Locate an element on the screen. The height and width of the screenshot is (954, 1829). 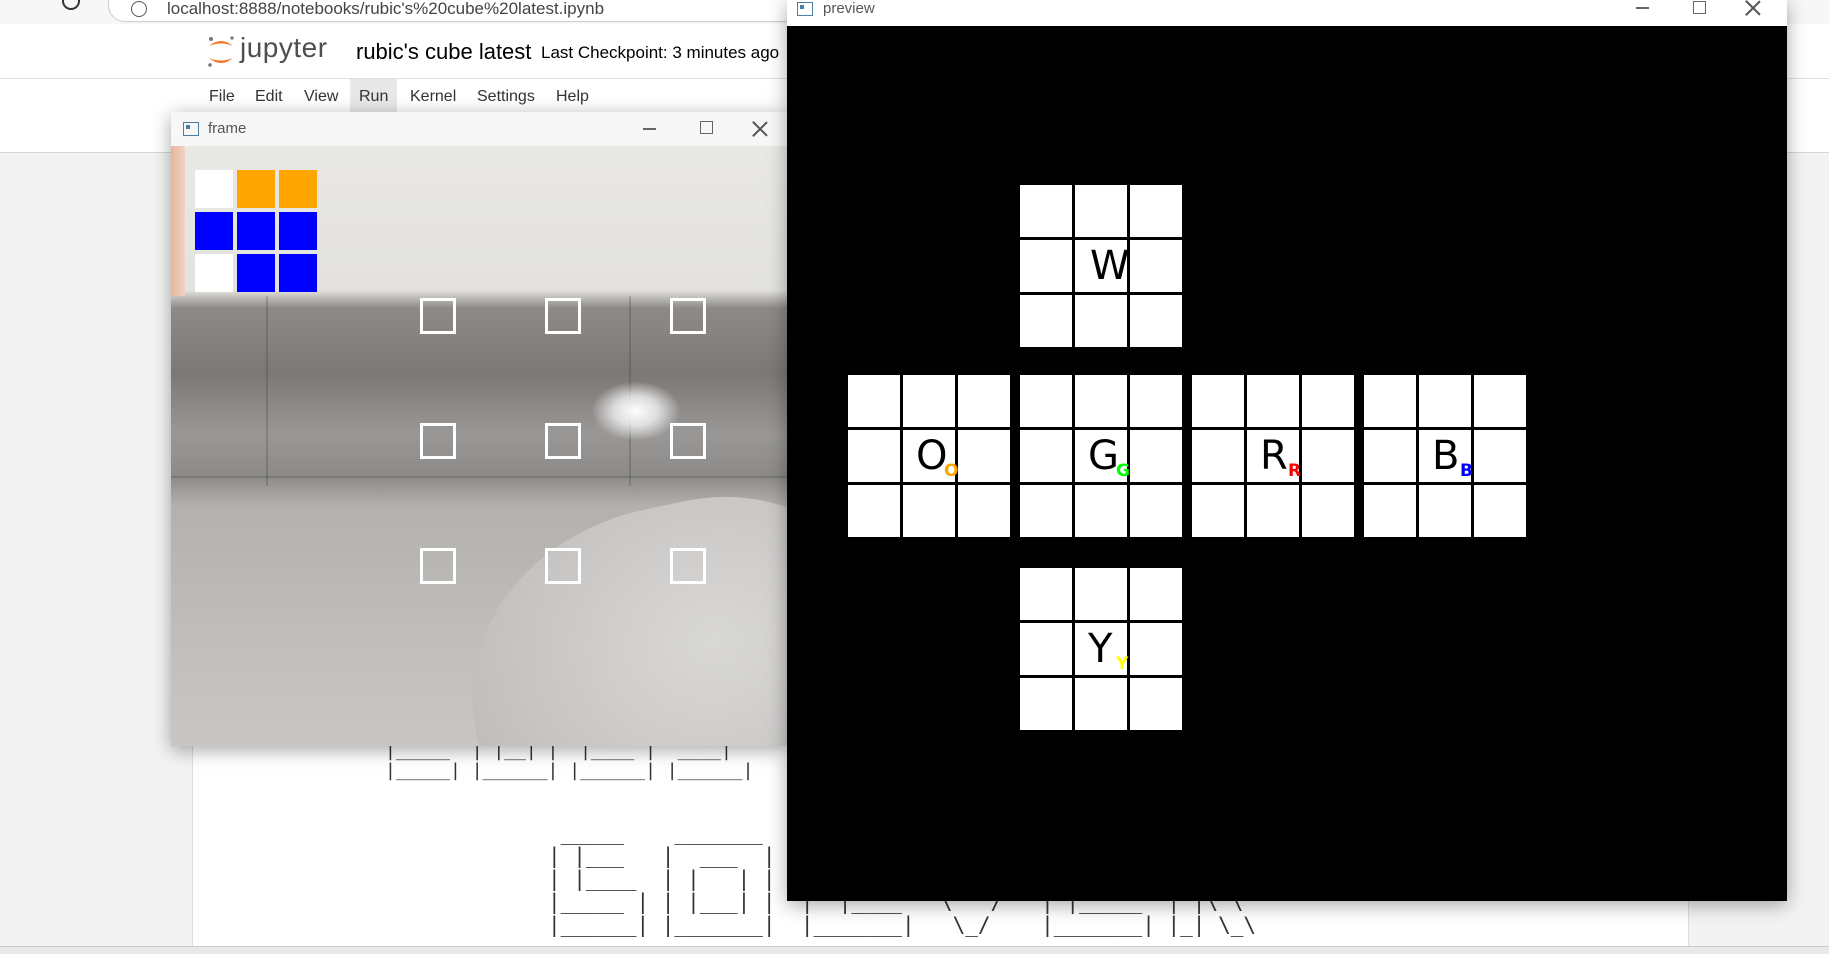
jupyter-logo-icon is located at coordinates (221, 52).